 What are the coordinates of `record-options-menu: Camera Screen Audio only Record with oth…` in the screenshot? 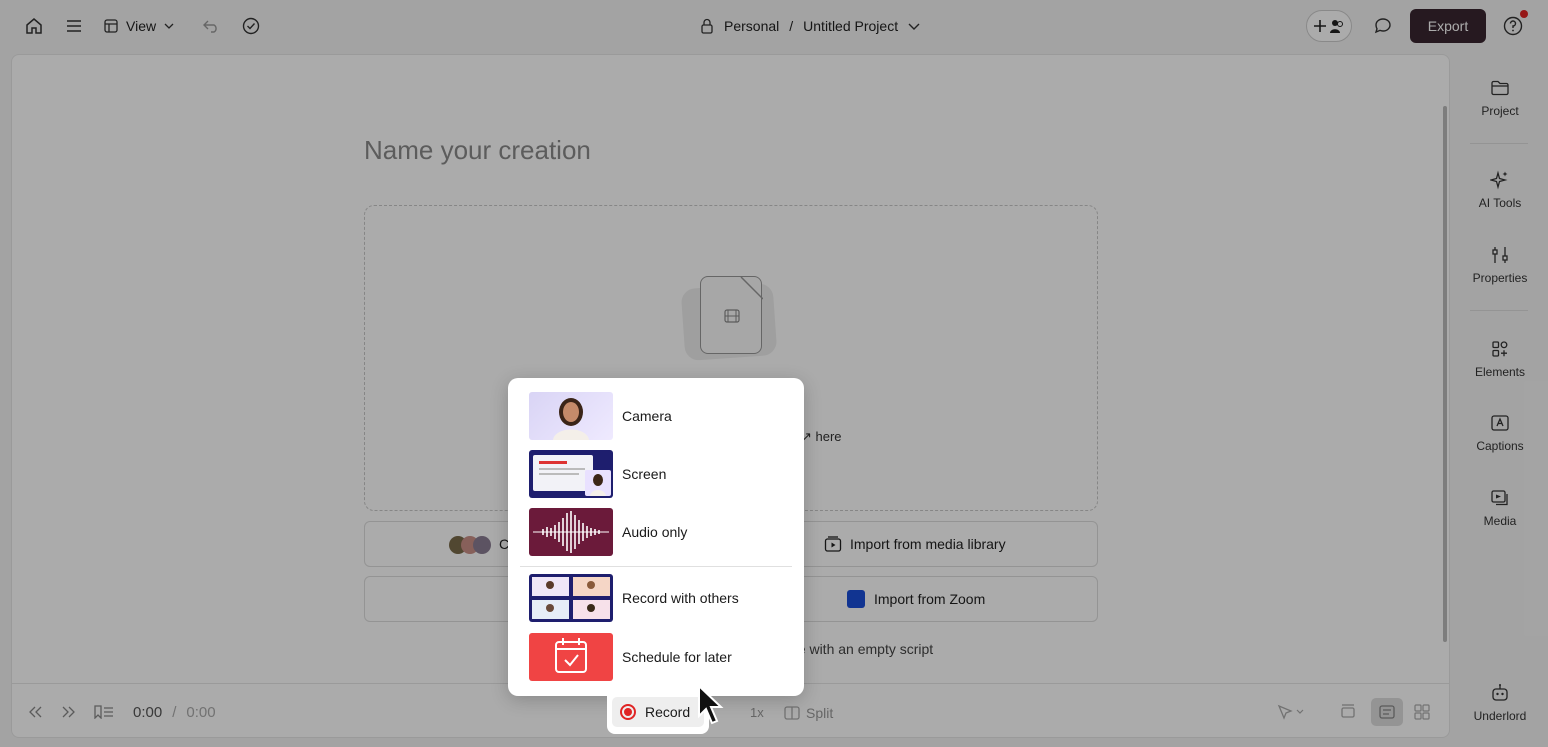 It's located at (656, 537).